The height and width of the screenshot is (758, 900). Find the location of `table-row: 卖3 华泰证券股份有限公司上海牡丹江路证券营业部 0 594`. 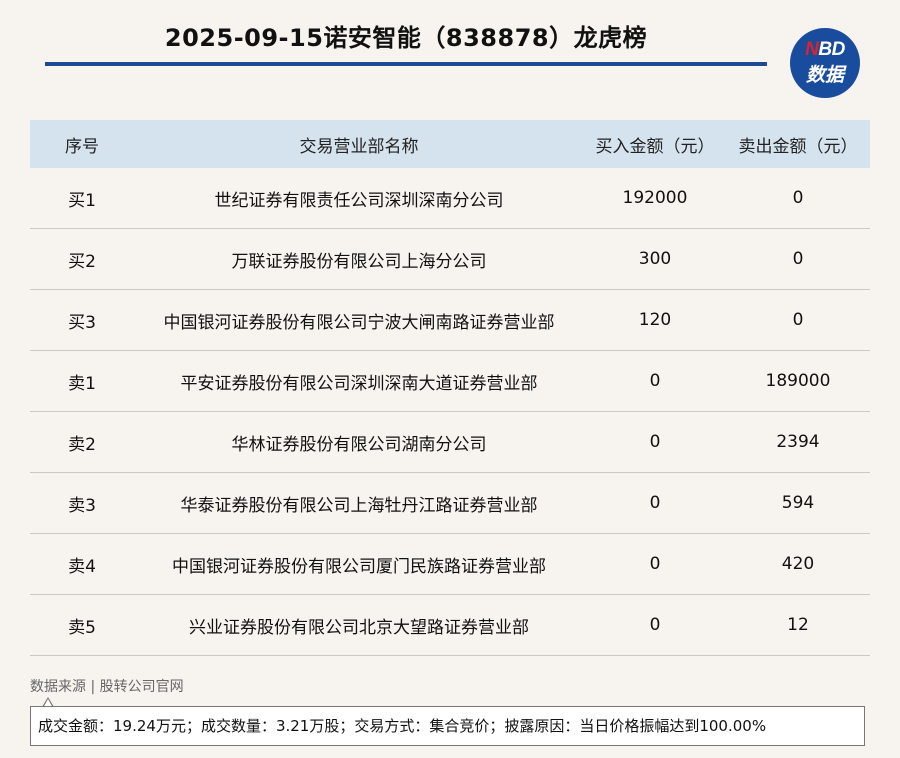

table-row: 卖3 华泰证券股份有限公司上海牡丹江路证券营业部 0 594 is located at coordinates (450, 503).